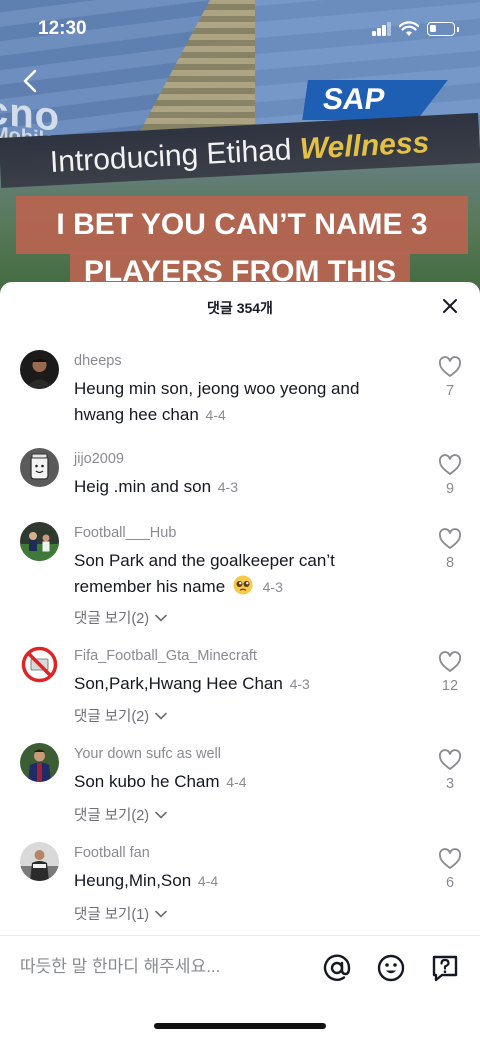 This screenshot has height=1039, width=480. What do you see at coordinates (165, 656) in the screenshot?
I see `comment-username: Fifa_Football_Gta_Minecraft` at bounding box center [165, 656].